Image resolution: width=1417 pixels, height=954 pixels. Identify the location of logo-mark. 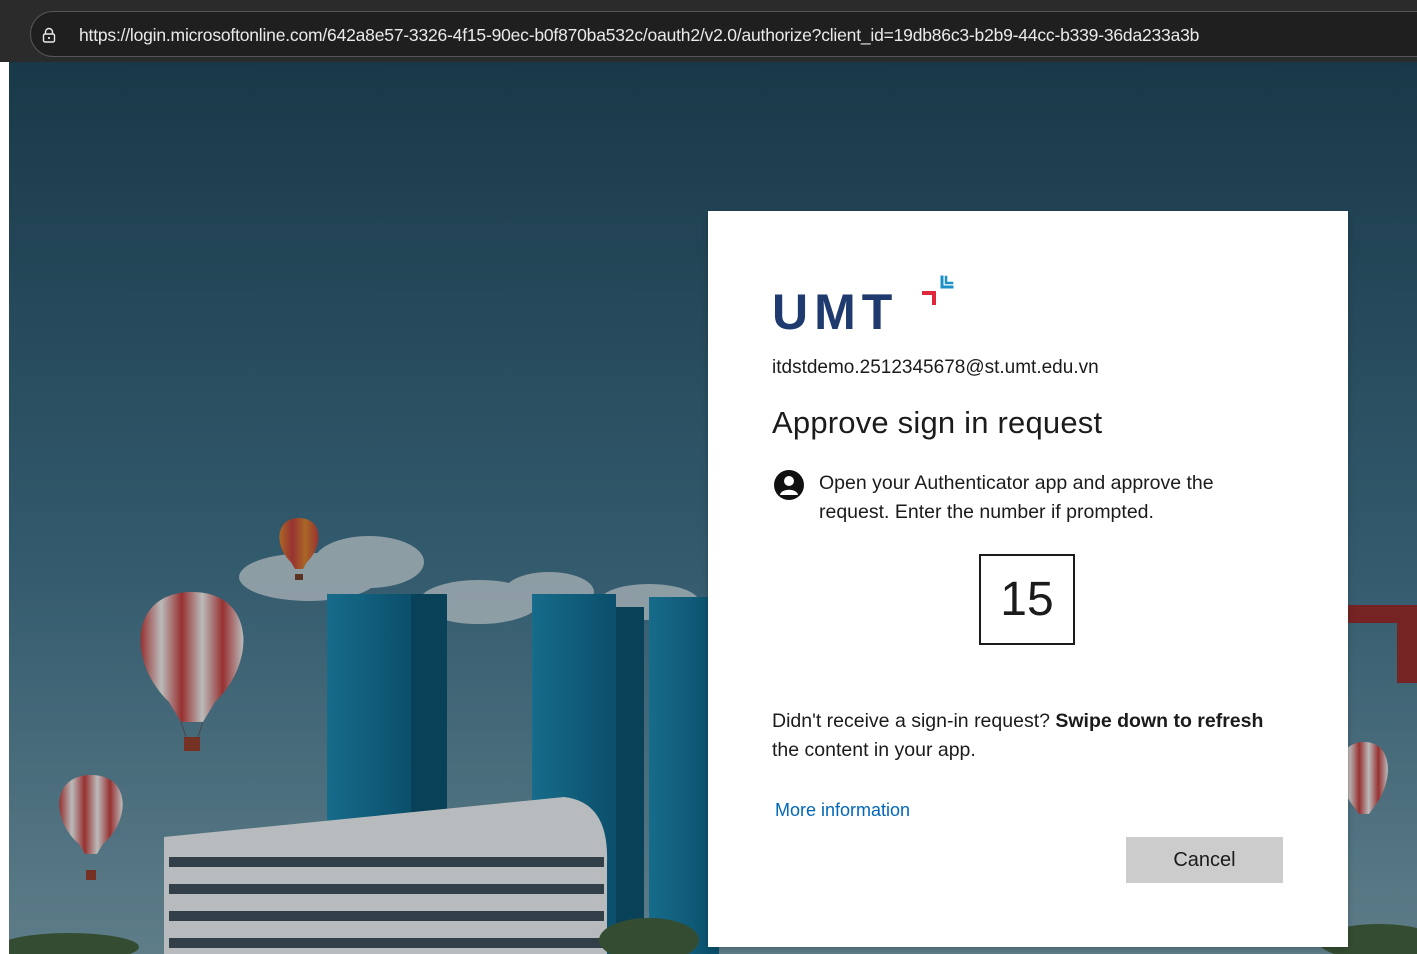
(938, 290).